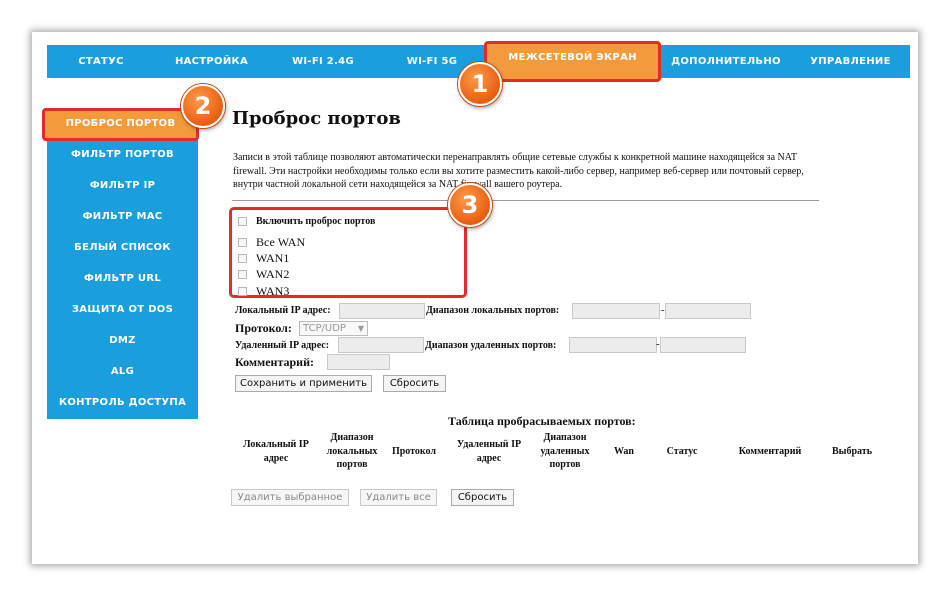  Describe the element at coordinates (273, 291) in the screenshot. I see `wan3-label: WAN3` at that location.